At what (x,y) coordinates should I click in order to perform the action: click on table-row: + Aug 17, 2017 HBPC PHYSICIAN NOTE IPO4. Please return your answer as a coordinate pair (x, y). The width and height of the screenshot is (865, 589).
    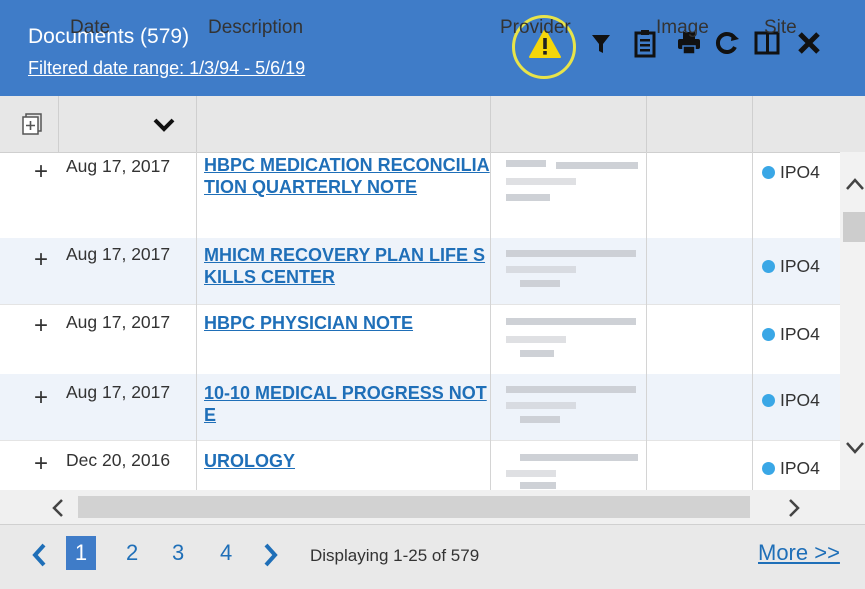
    Looking at the image, I should click on (420, 339).